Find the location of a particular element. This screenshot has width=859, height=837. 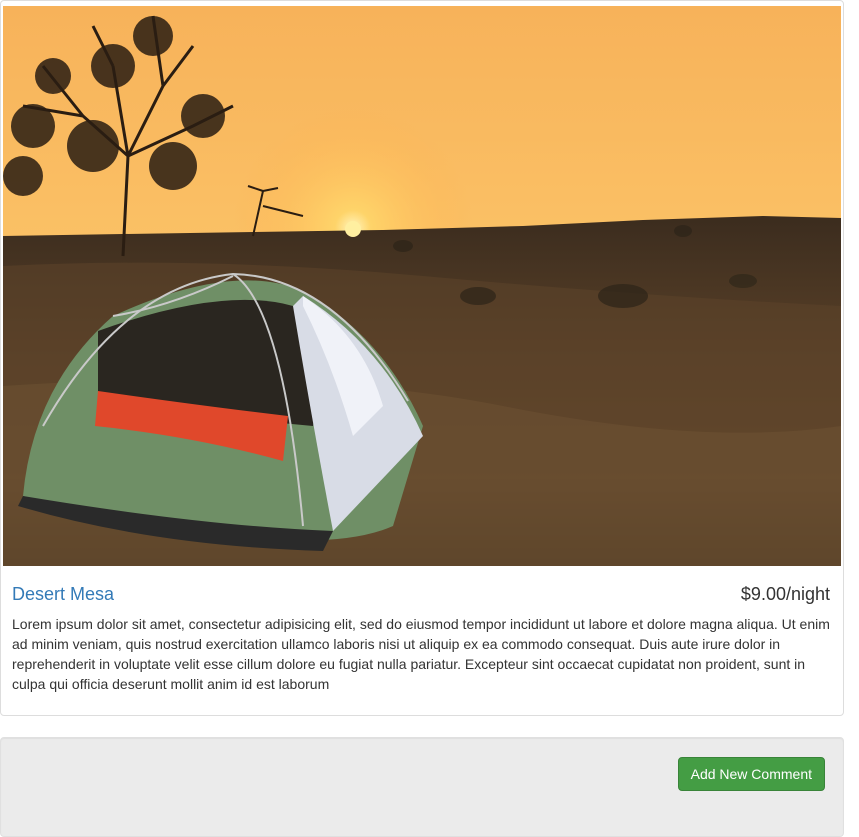

add-new-comment-button: Add New Comment is located at coordinates (751, 774).